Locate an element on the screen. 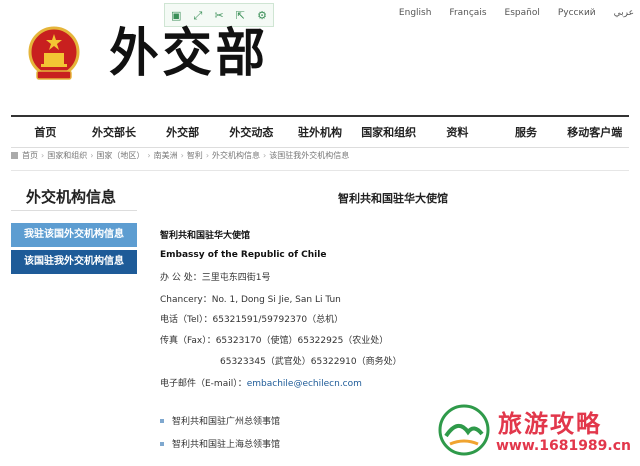 The width and height of the screenshot is (640, 466). share-icon: ⇱ is located at coordinates (240, 15).